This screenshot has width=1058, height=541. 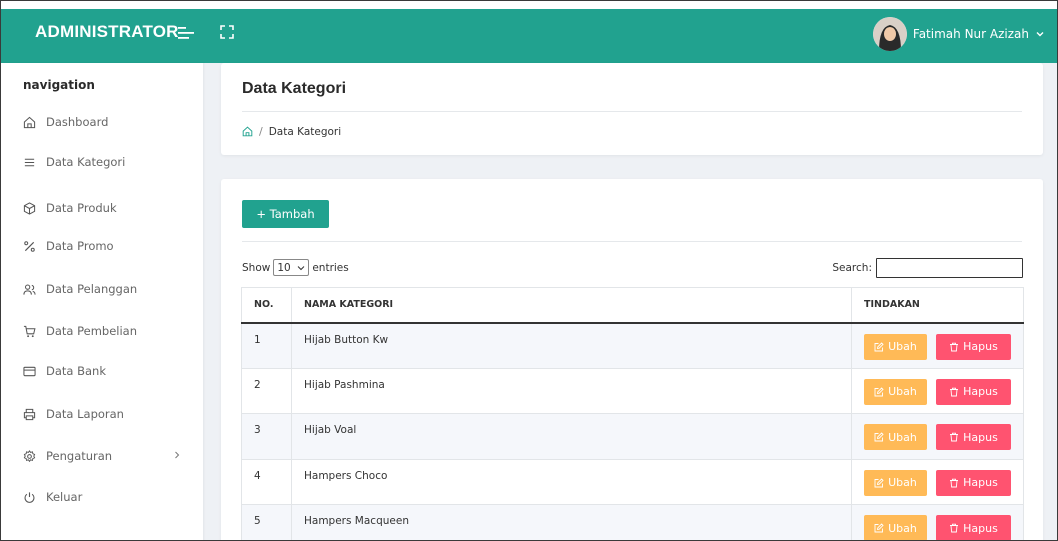 What do you see at coordinates (29, 414) in the screenshot?
I see `printer-icon` at bounding box center [29, 414].